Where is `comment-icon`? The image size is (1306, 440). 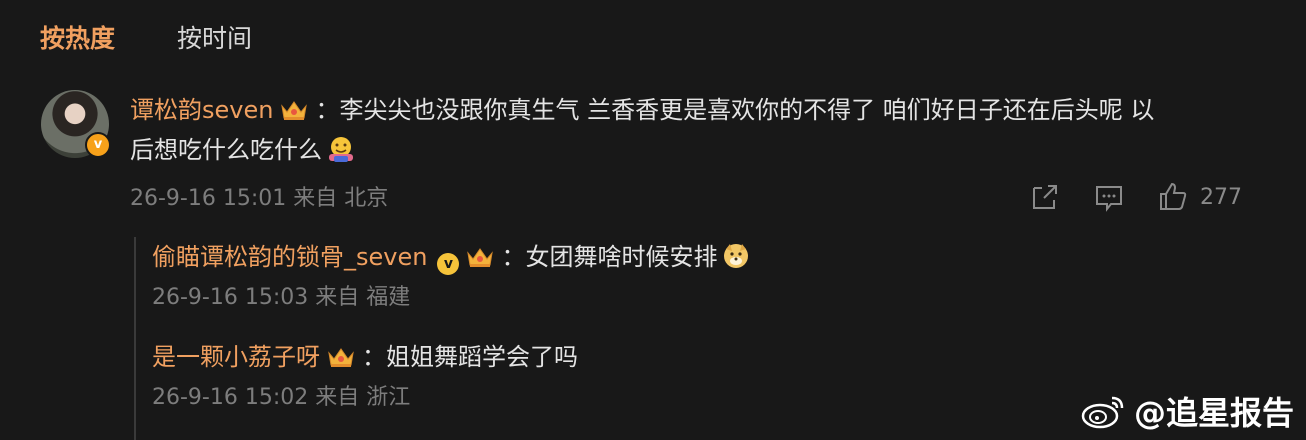
comment-icon is located at coordinates (1109, 197).